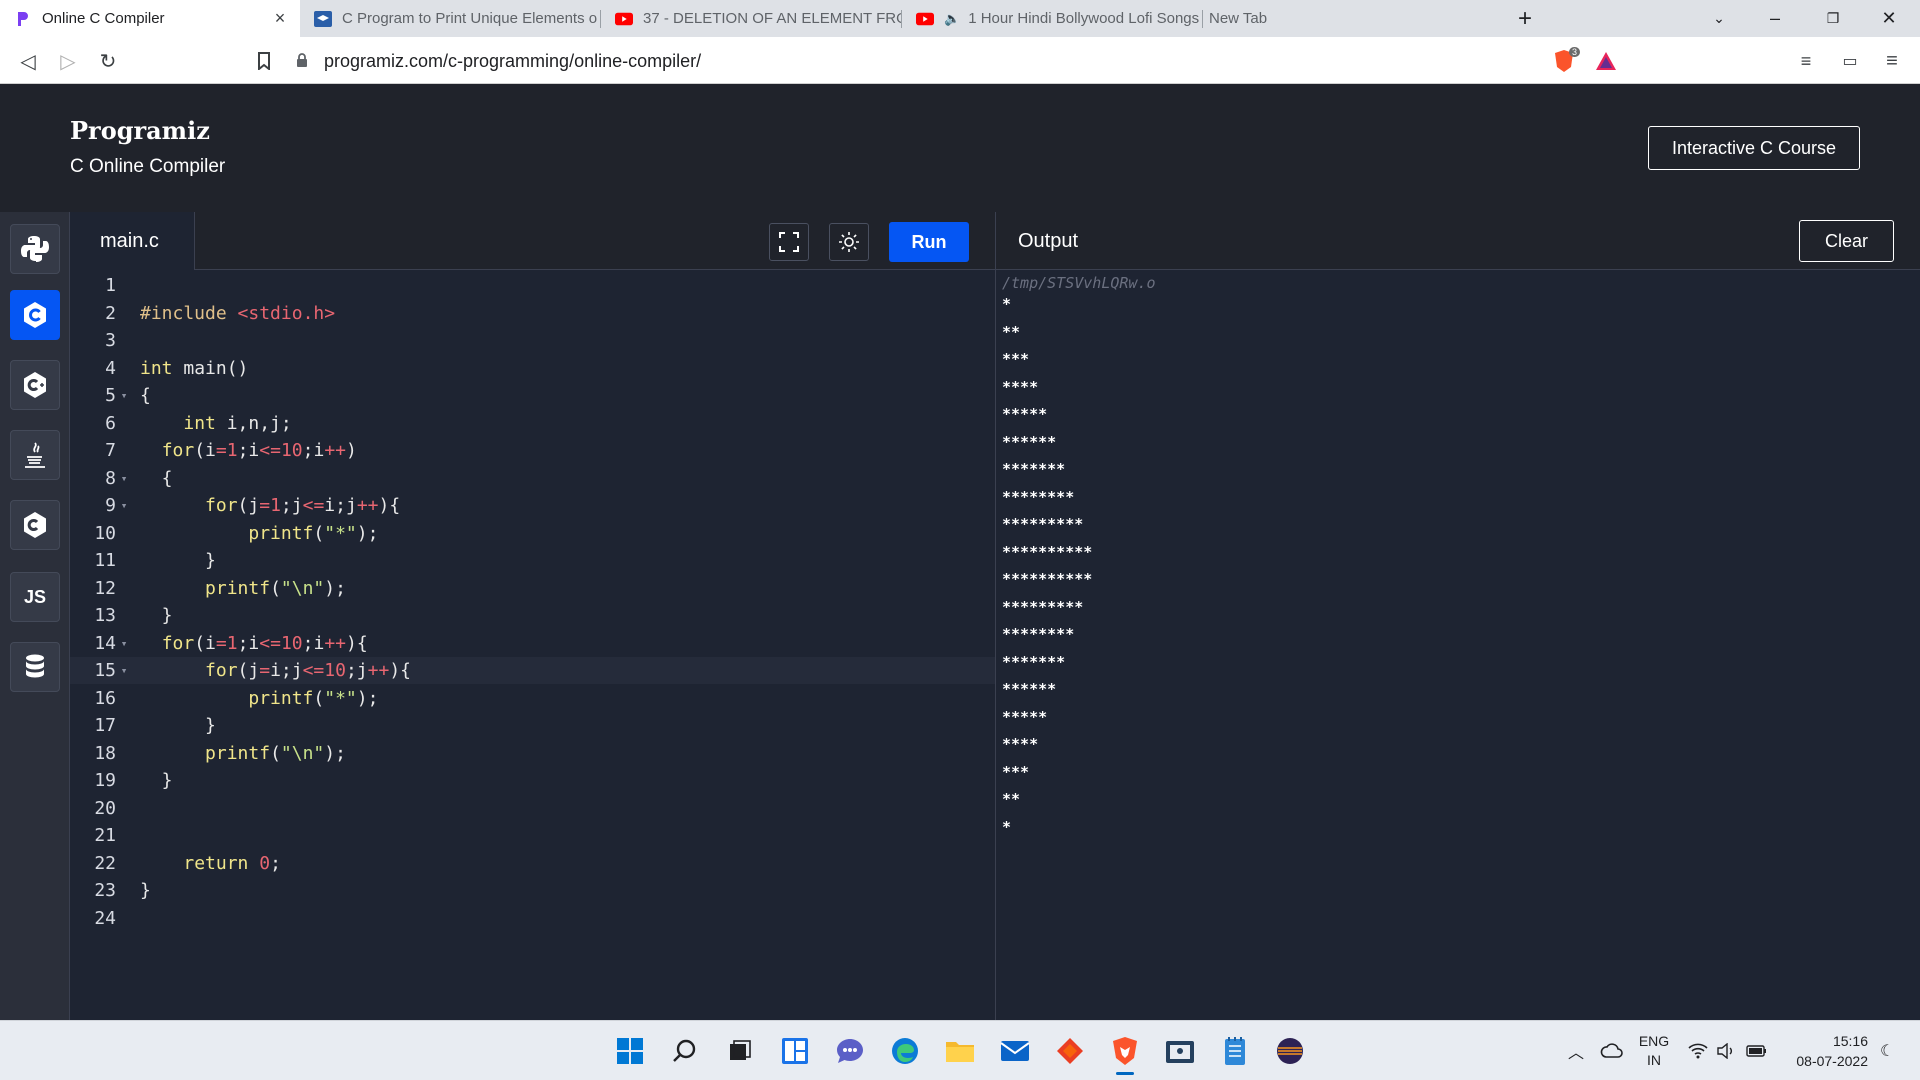 The height and width of the screenshot is (1080, 1920). I want to click on sql-icon, so click(35, 667).